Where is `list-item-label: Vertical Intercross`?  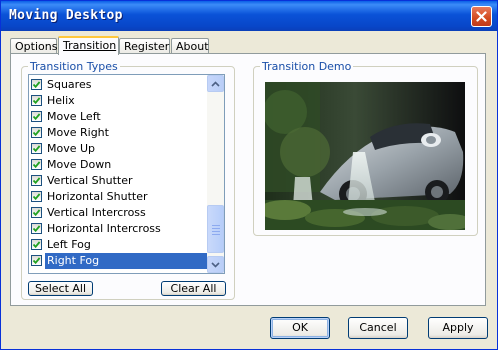 list-item-label: Vertical Intercross is located at coordinates (96, 212).